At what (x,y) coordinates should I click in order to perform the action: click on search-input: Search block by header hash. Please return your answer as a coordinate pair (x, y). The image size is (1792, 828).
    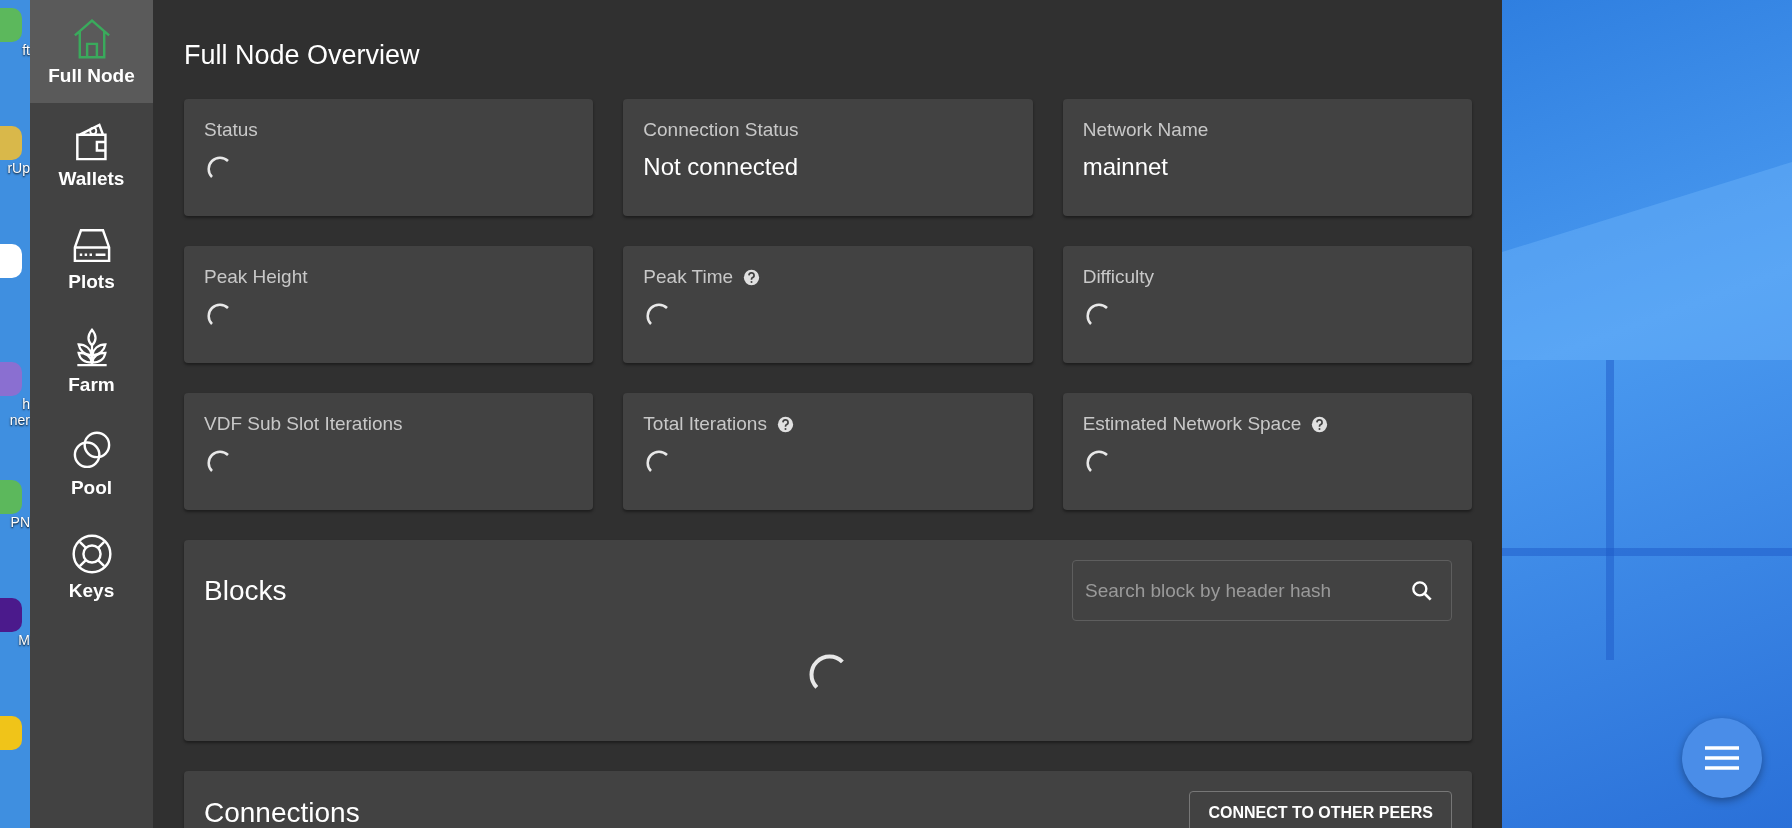
    Looking at the image, I should click on (1246, 590).